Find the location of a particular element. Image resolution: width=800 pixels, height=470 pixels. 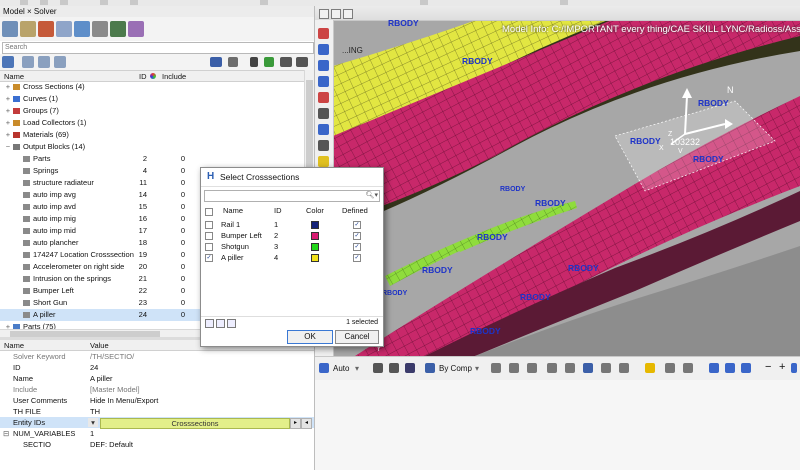

info-icon is located at coordinates (323, 129).